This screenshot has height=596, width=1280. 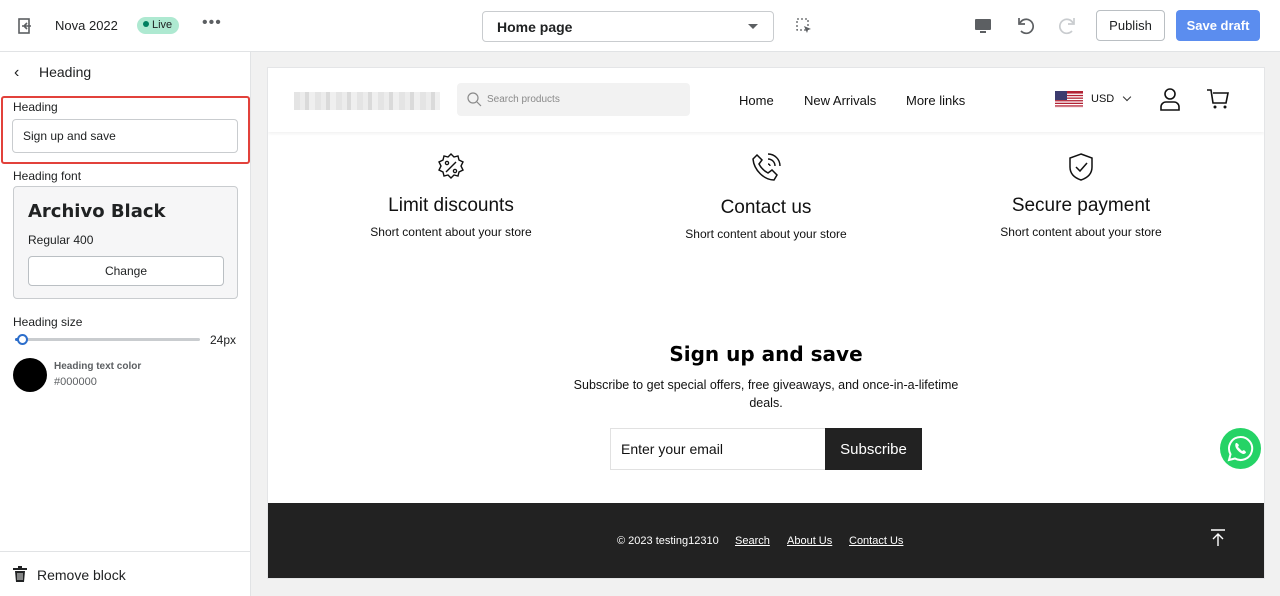 I want to click on footer-link-about-us: About Us, so click(x=809, y=541).